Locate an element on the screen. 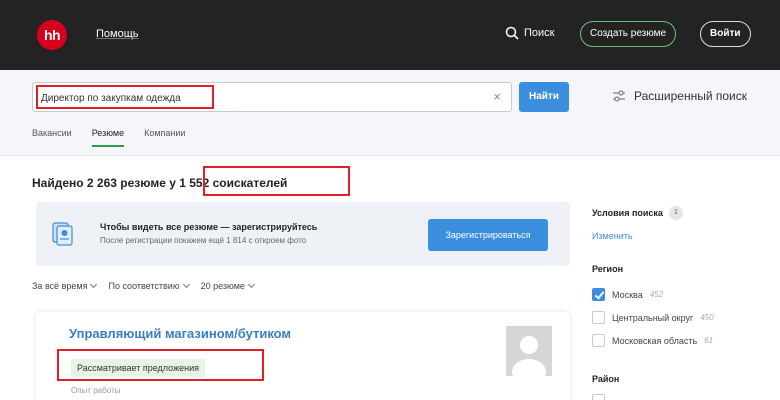 This screenshot has height=400, width=780. region-count: 452 is located at coordinates (656, 294).